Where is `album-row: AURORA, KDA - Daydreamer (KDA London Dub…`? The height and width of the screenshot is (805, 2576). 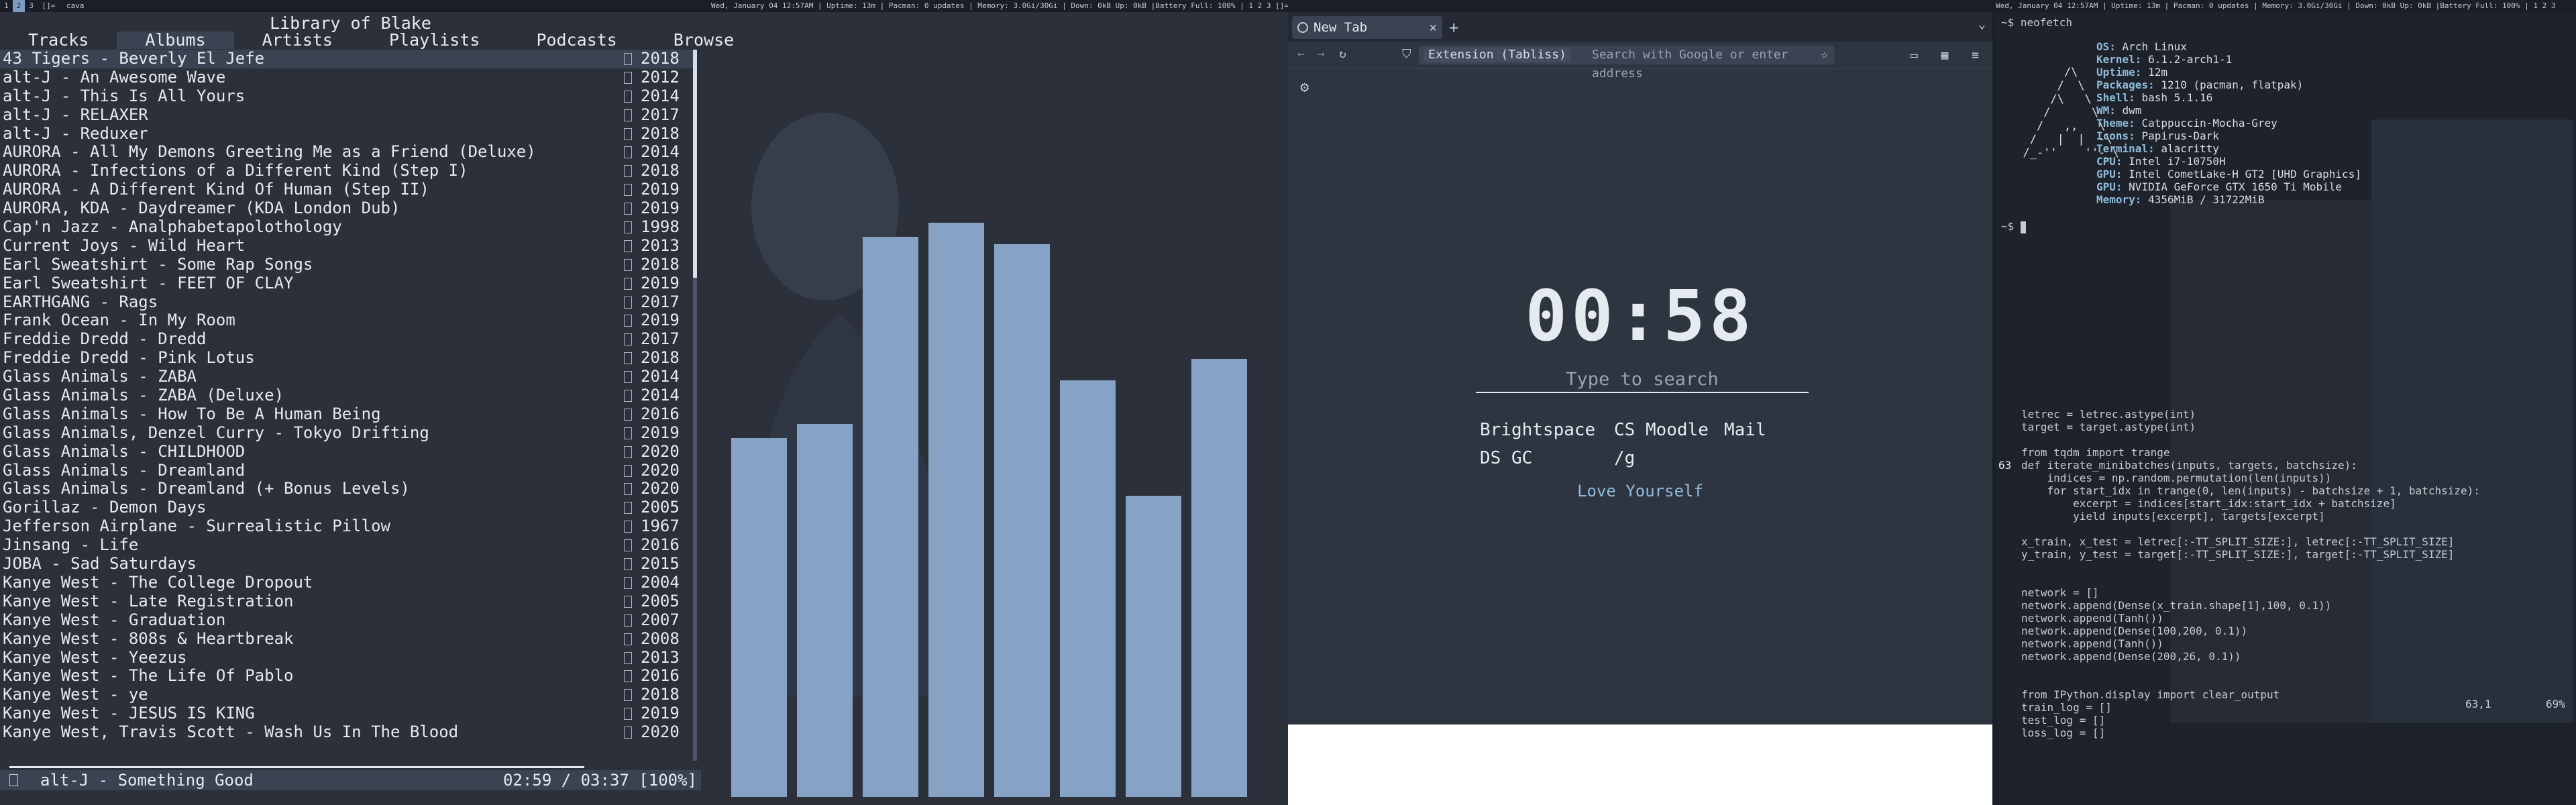
album-row: AURORA, KDA - Daydreamer (KDA London Dub… is located at coordinates (347, 208).